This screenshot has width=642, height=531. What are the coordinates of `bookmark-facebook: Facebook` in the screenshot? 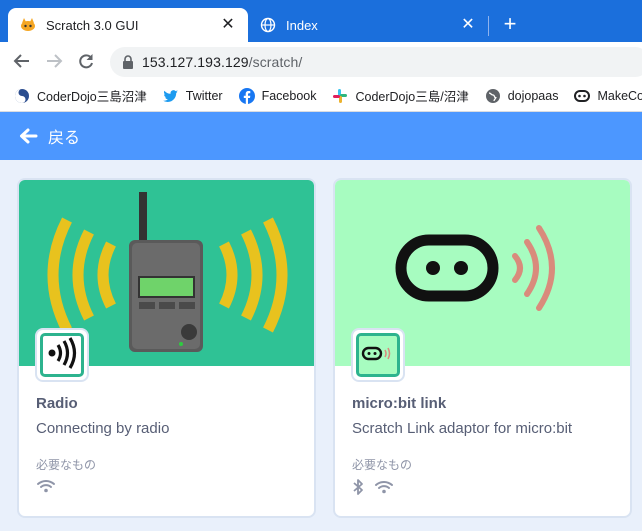 It's located at (277, 95).